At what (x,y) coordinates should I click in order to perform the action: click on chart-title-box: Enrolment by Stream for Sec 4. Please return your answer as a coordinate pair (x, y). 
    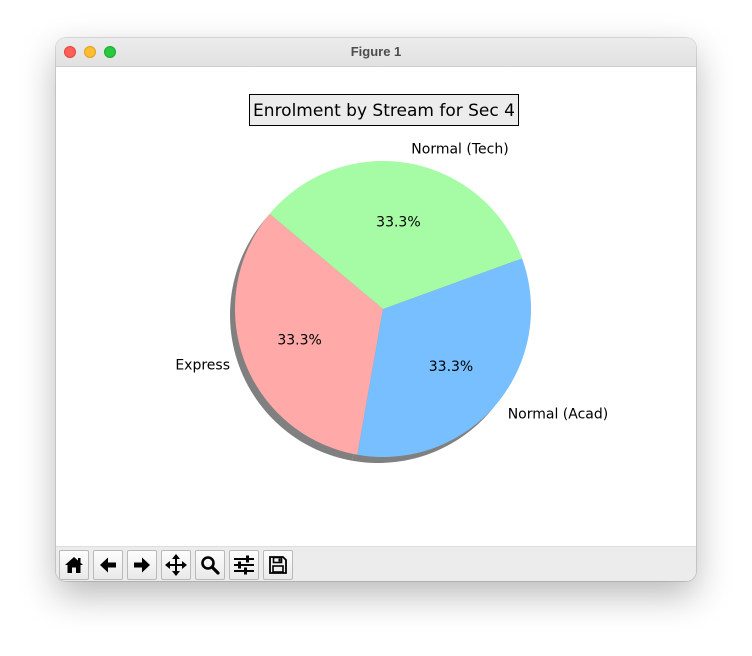
    Looking at the image, I should click on (384, 110).